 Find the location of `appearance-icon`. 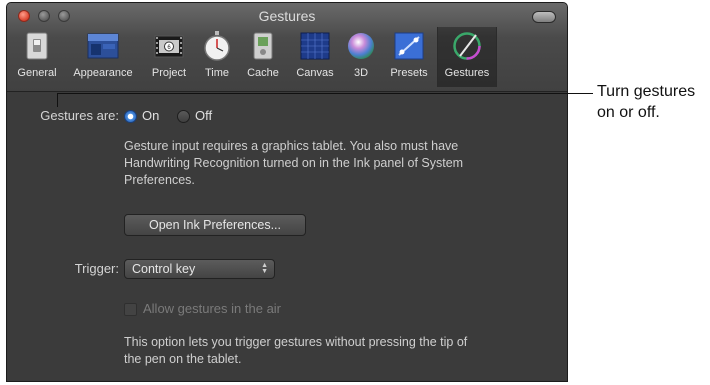

appearance-icon is located at coordinates (103, 46).